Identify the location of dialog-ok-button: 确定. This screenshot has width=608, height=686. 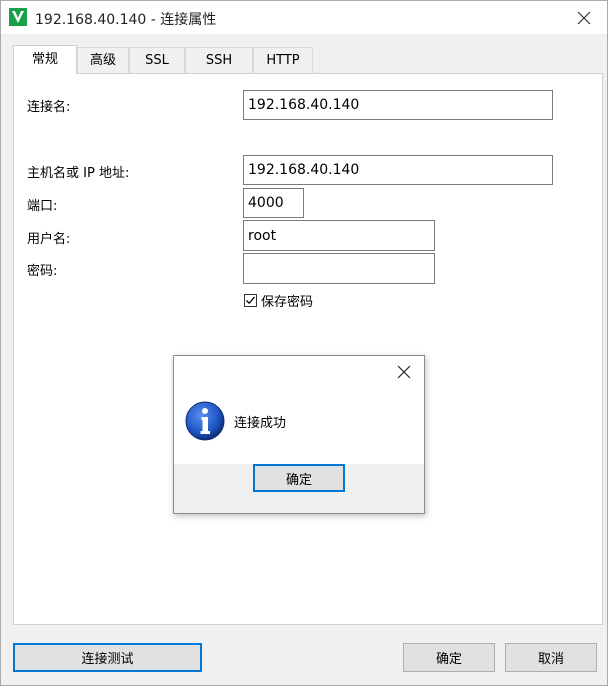
(299, 478).